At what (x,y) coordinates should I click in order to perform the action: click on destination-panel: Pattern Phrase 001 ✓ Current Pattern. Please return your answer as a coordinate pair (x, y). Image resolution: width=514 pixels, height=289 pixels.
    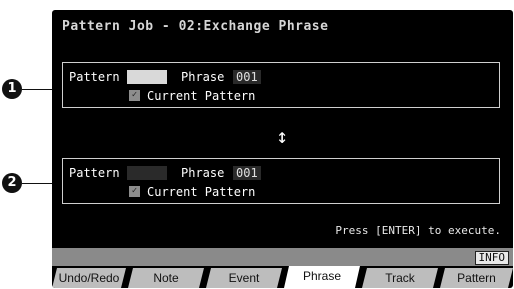
    Looking at the image, I should click on (281, 181).